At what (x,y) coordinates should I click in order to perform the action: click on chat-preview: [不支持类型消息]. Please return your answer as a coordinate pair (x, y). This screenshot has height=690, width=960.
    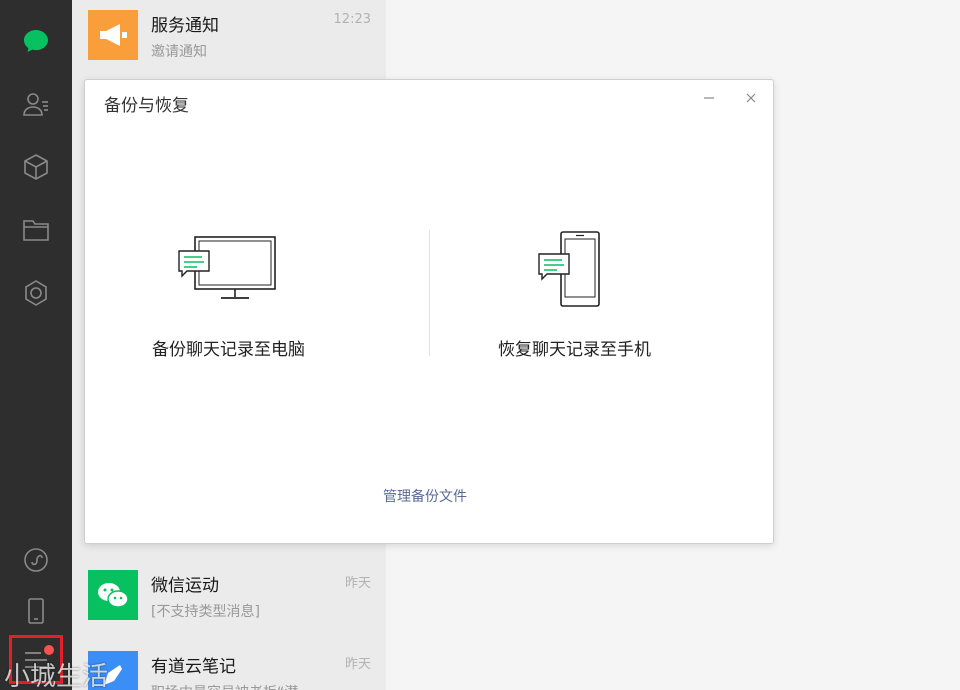
    Looking at the image, I should click on (205, 612).